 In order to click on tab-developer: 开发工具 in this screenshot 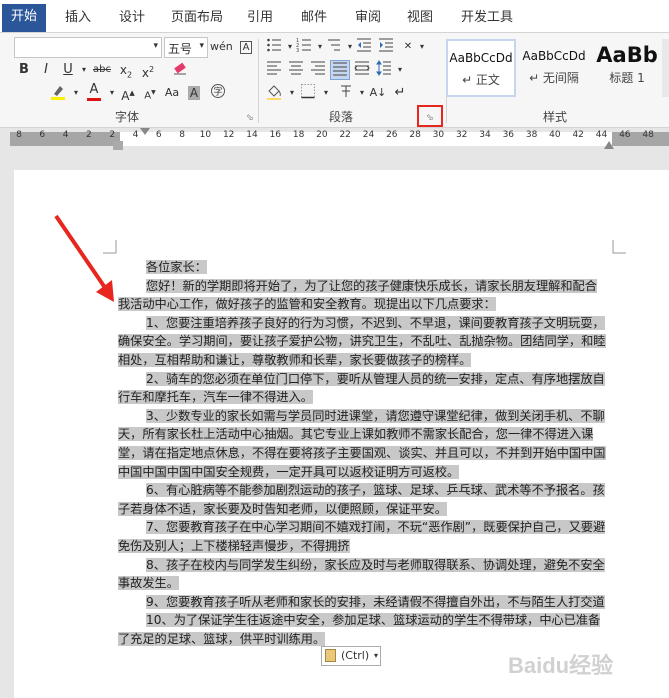, I will do `click(487, 19)`.